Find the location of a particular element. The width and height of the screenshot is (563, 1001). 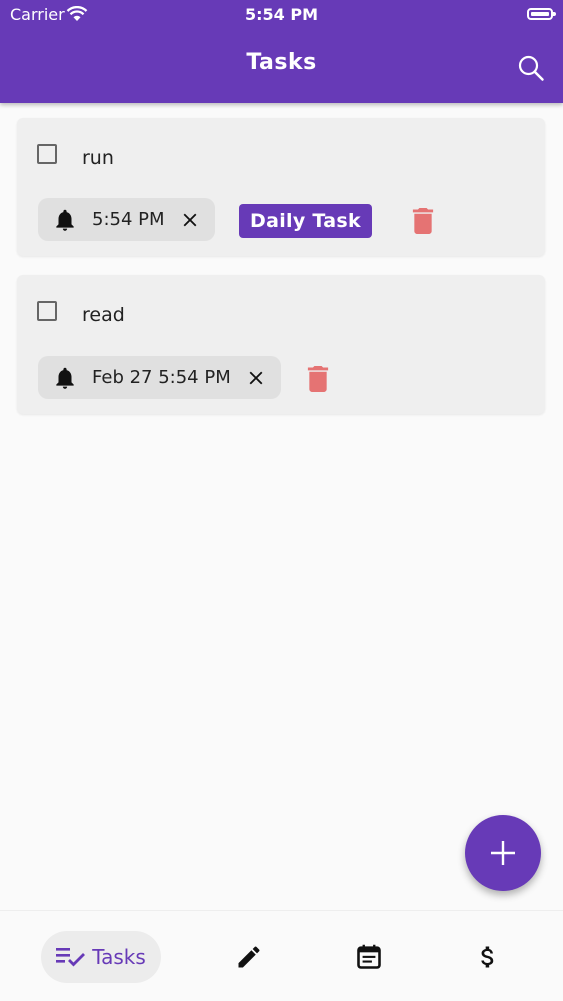

dollar-icon is located at coordinates (488, 957).